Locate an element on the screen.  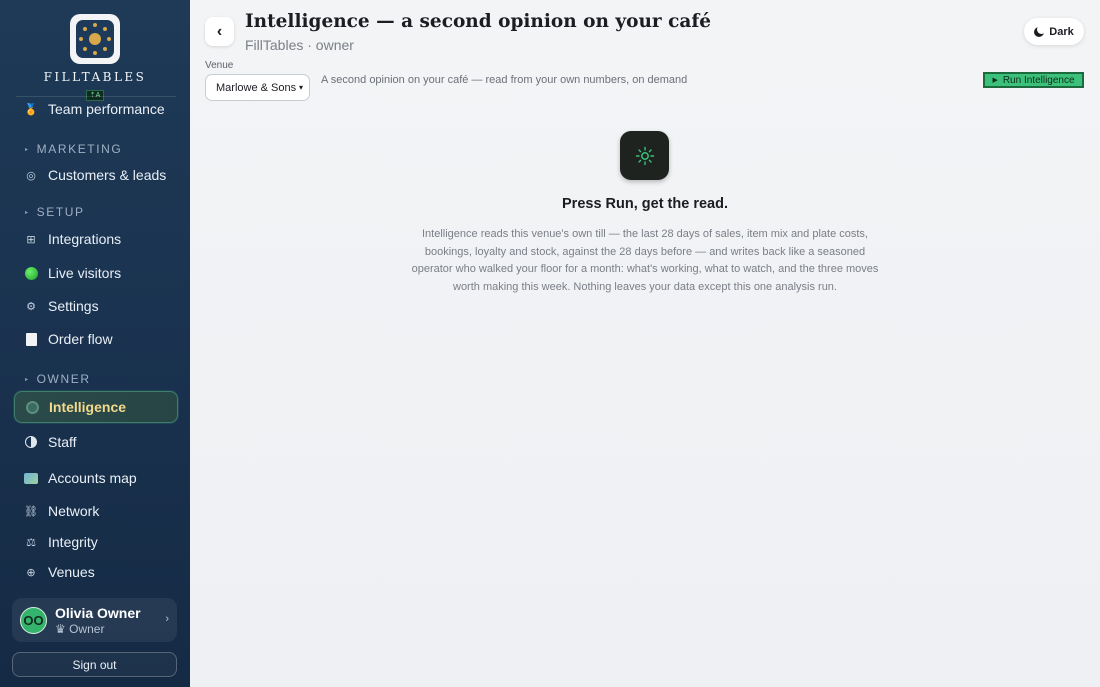
sidebar-item-label: Customers & leads is located at coordinates (107, 175).